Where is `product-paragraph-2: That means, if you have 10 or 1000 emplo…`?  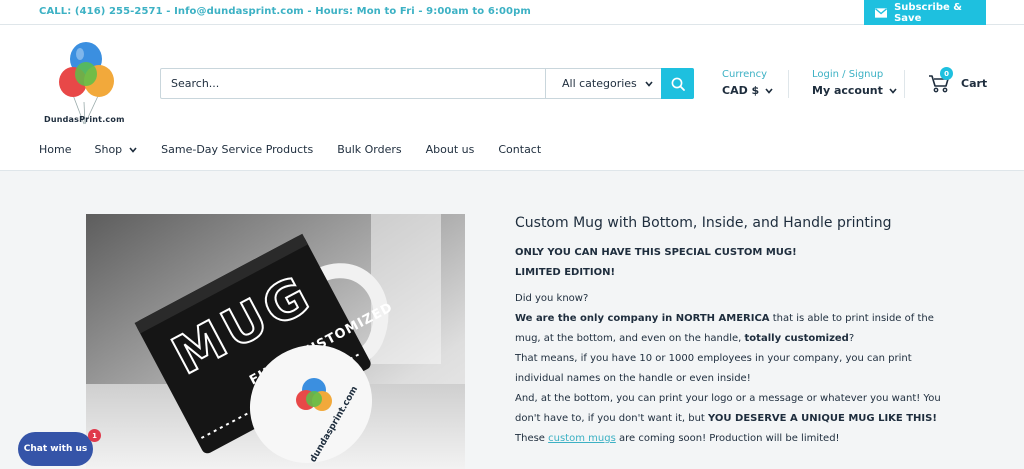
product-paragraph-2: That means, if you have 10 or 1000 emplo… is located at coordinates (713, 368).